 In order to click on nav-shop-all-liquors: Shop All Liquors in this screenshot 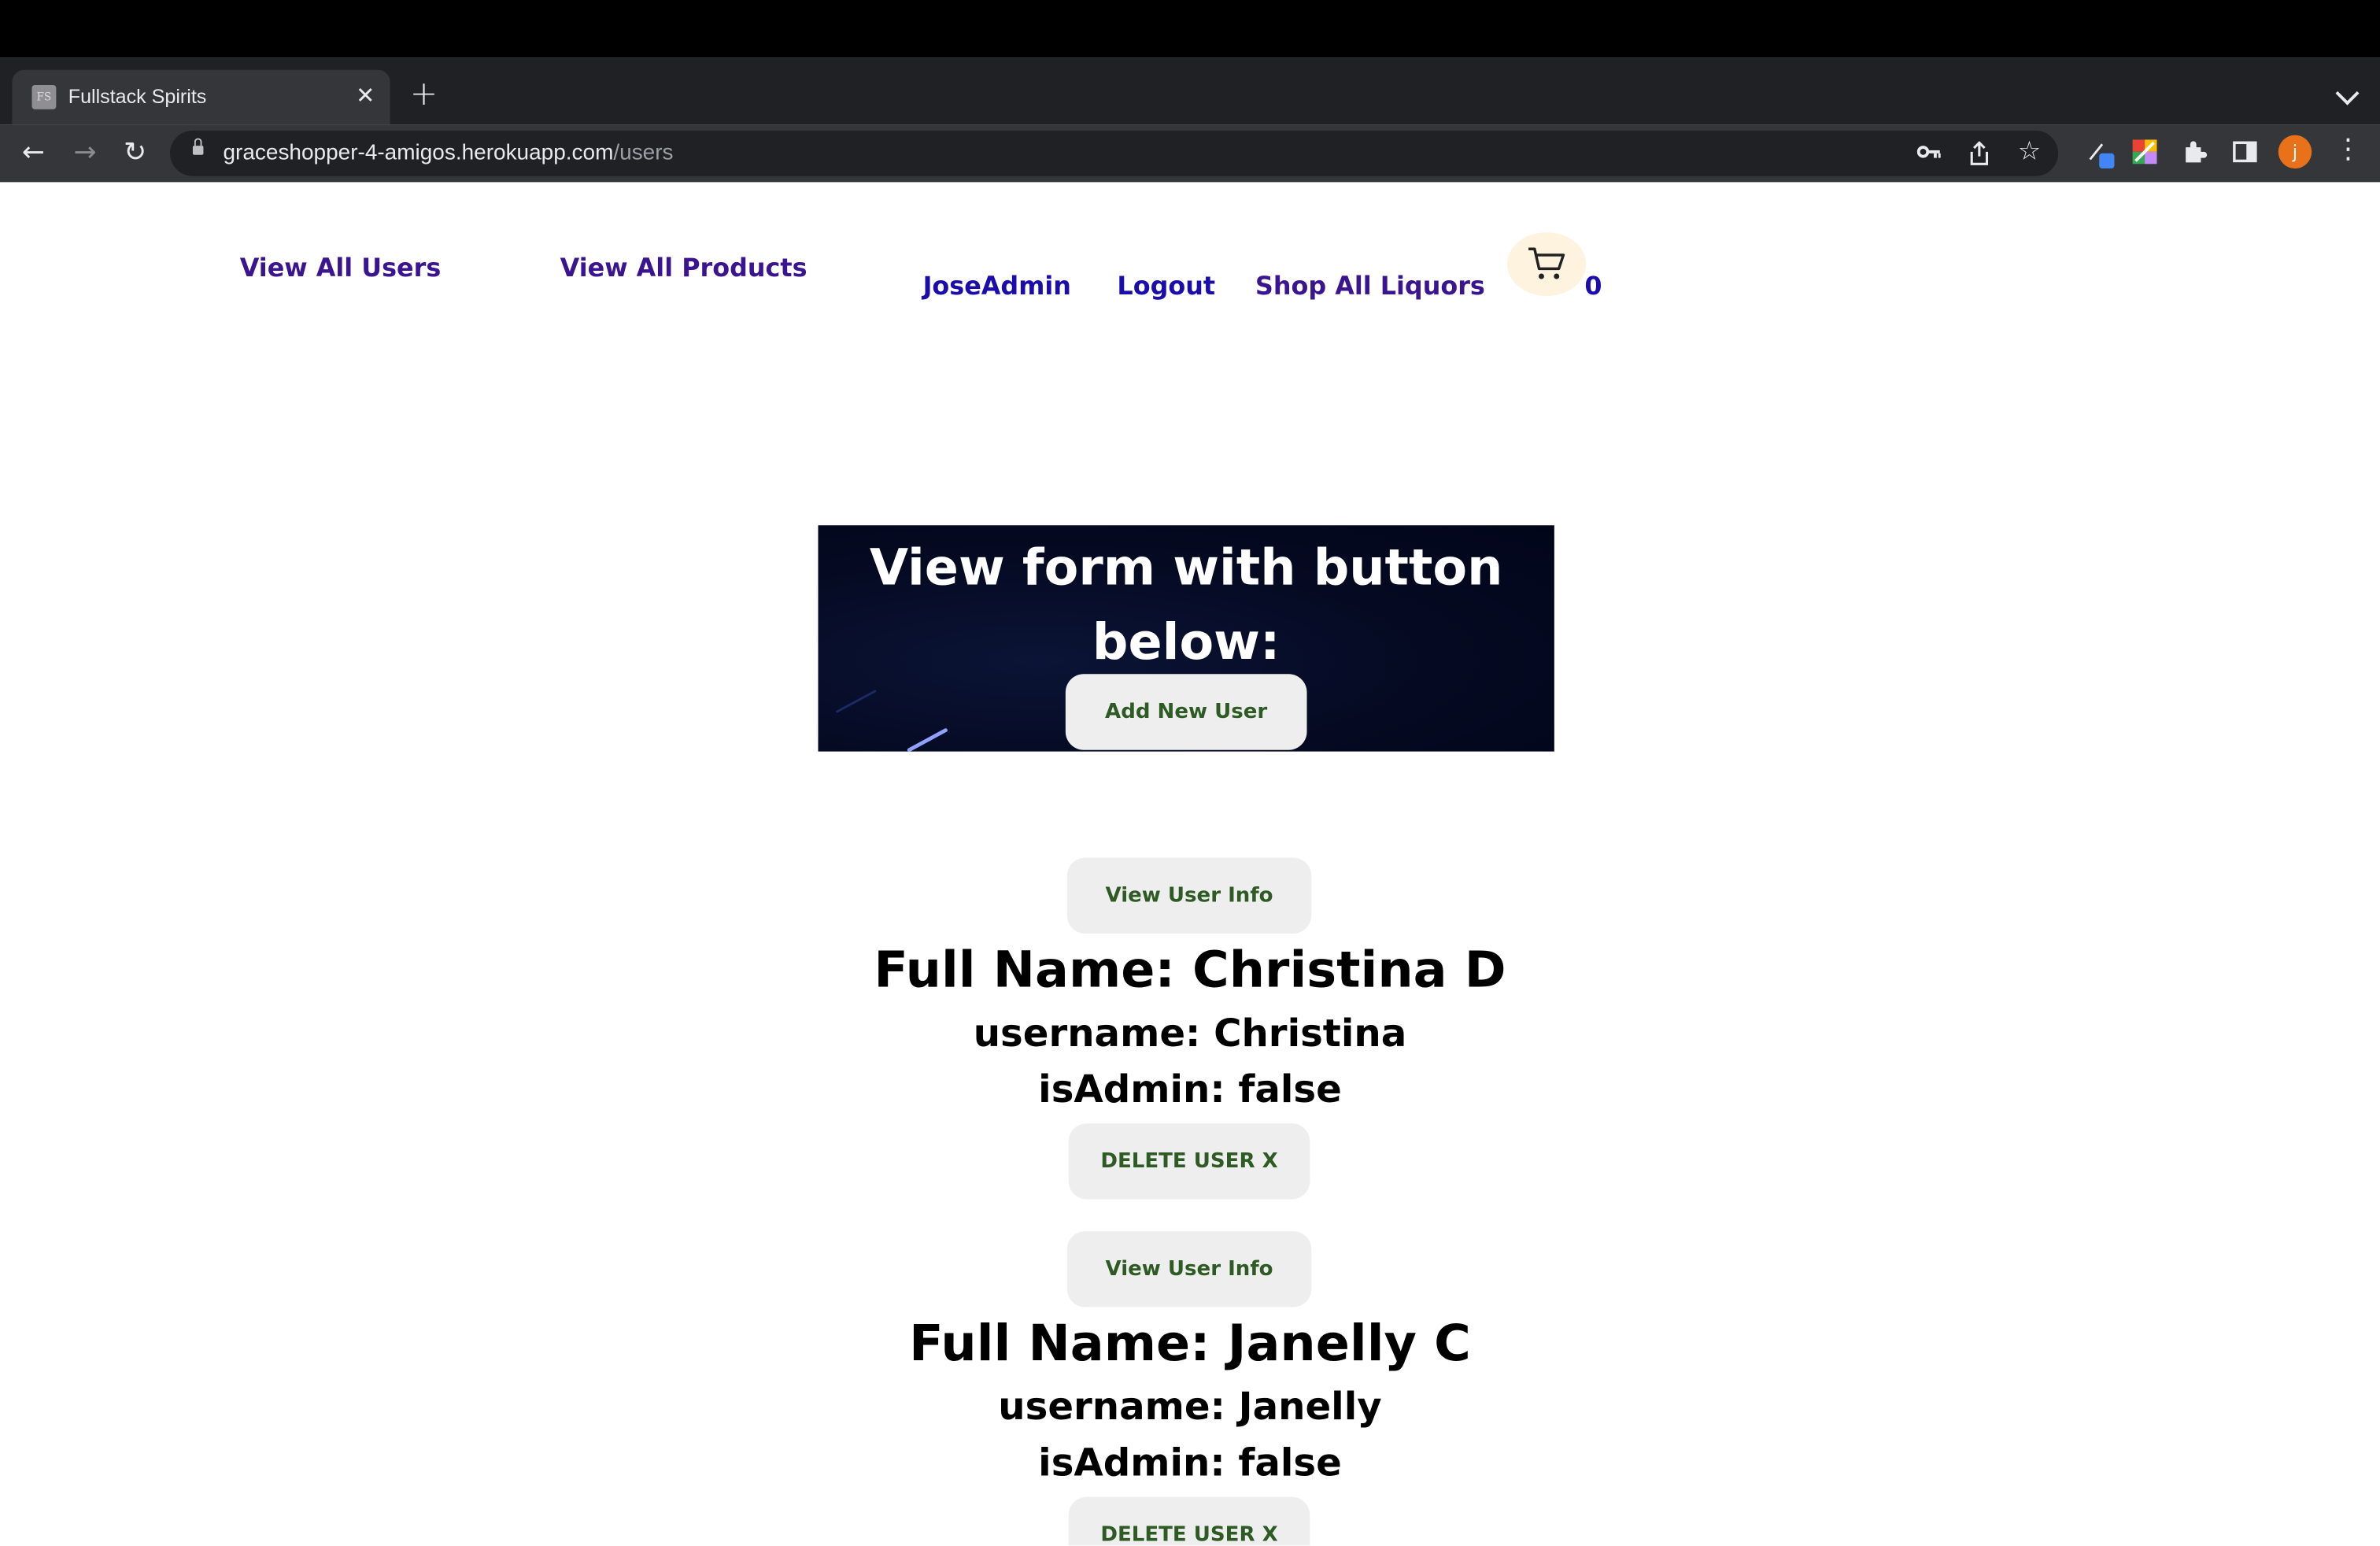, I will do `click(1370, 286)`.